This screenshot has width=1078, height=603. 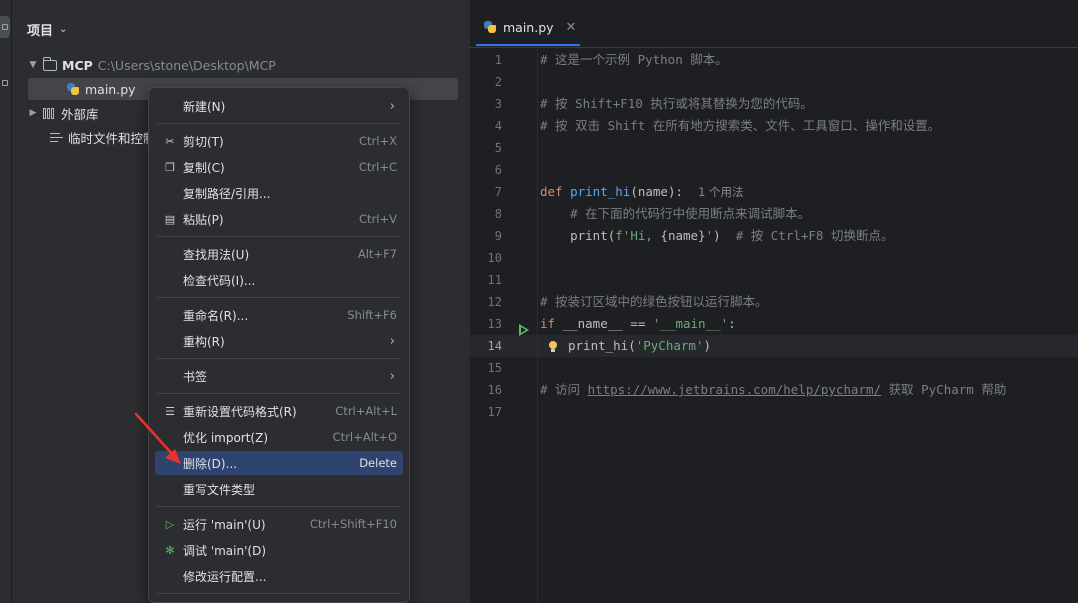 What do you see at coordinates (676, 104) in the screenshot?
I see `code-line-3: # 按 Shift+F10 执行或将其替换为您的代码。` at bounding box center [676, 104].